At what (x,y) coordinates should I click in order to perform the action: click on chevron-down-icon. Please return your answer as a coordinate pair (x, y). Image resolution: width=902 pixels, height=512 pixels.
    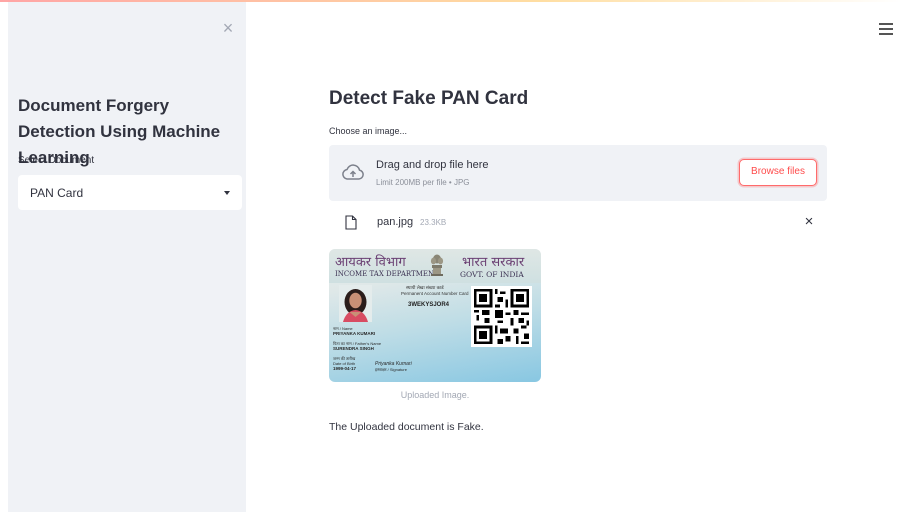
    Looking at the image, I should click on (227, 192).